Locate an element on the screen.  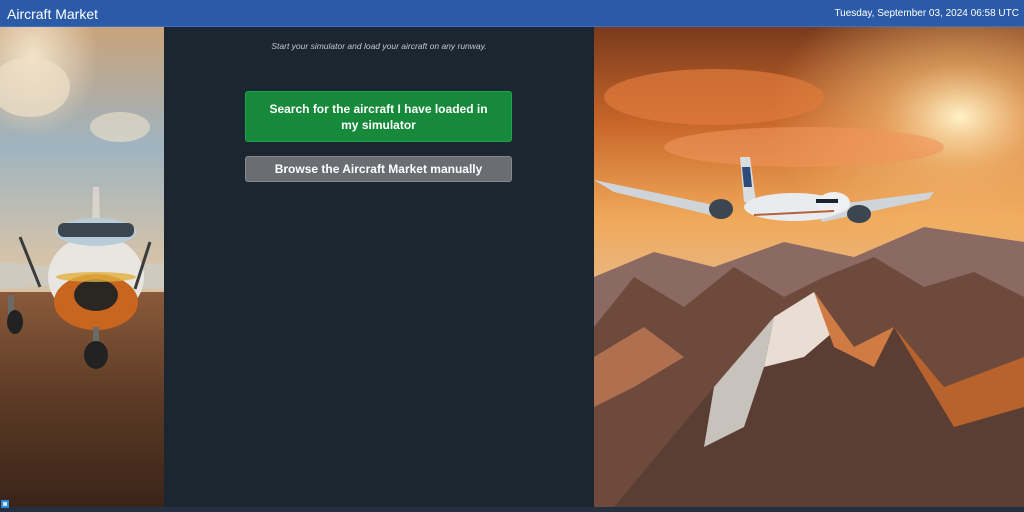
app-title: Aircraft Market is located at coordinates (53, 14).